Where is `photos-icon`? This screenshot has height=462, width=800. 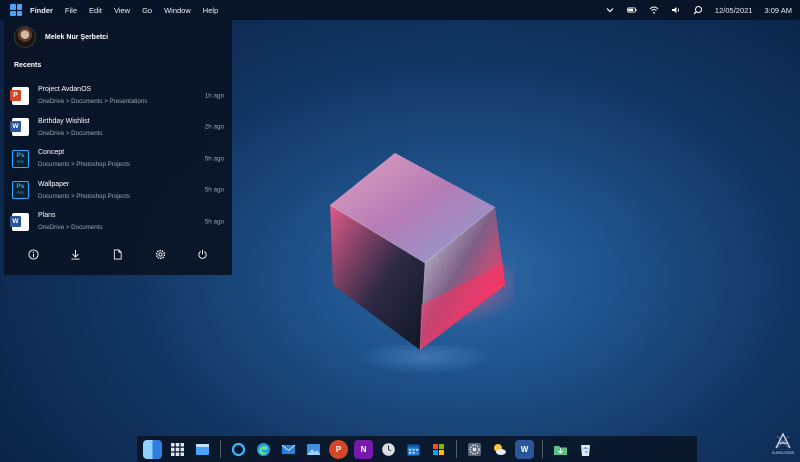
photos-icon is located at coordinates (313, 449).